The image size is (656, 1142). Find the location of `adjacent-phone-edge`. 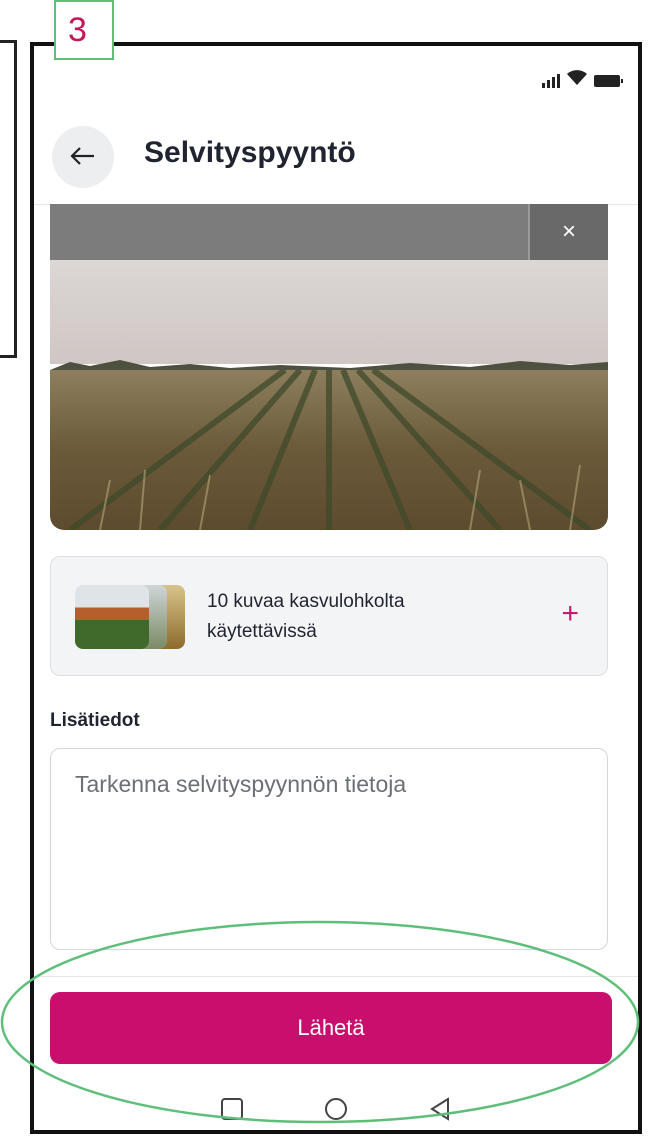

adjacent-phone-edge is located at coordinates (8, 199).